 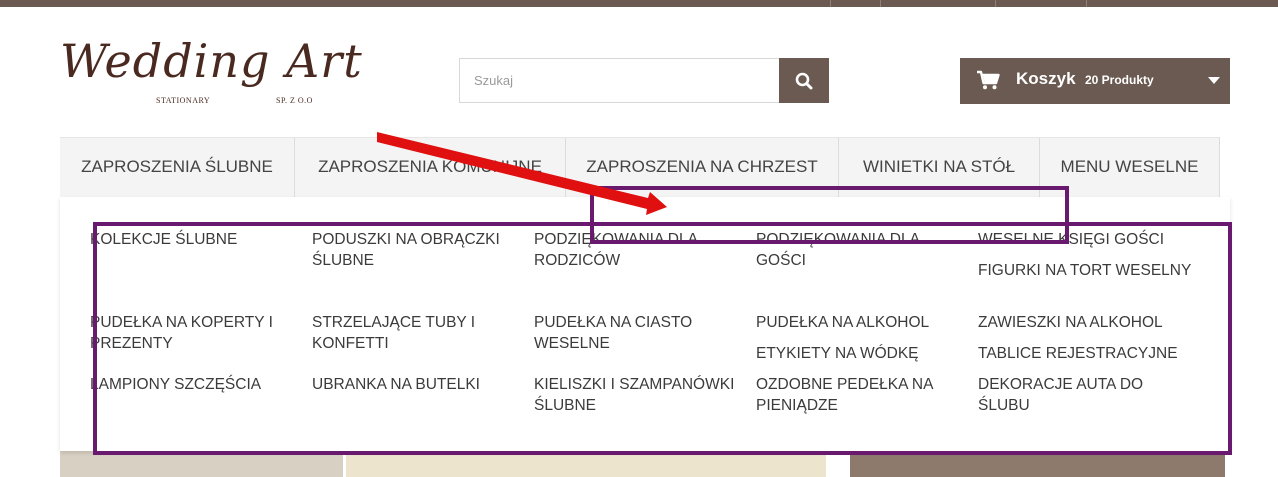 I want to click on top-bar, so click(x=639, y=3).